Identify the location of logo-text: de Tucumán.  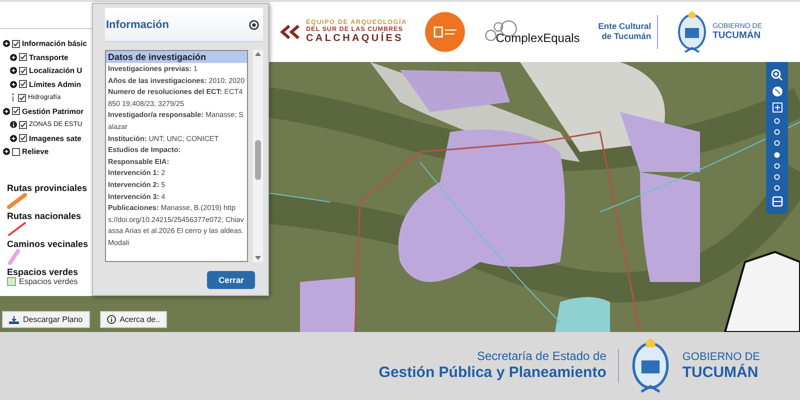
(627, 37).